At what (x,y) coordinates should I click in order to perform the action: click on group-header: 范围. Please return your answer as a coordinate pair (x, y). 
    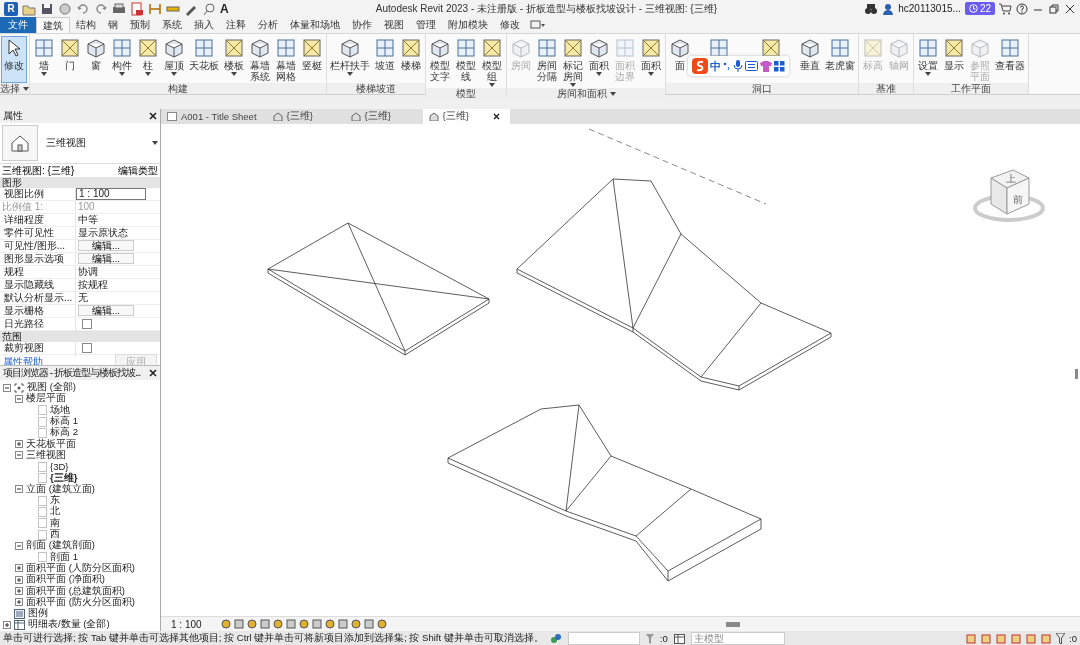
    Looking at the image, I should click on (80, 336).